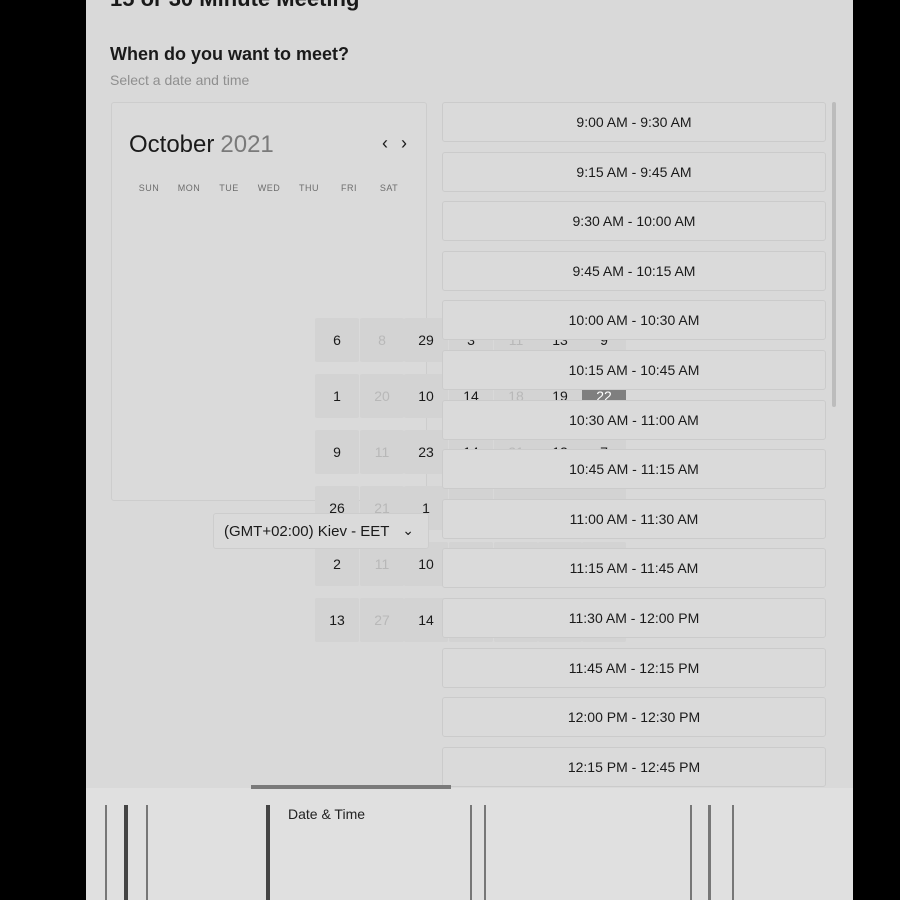 The width and height of the screenshot is (900, 900). Describe the element at coordinates (382, 620) in the screenshot. I see `calendar-day: 27` at that location.